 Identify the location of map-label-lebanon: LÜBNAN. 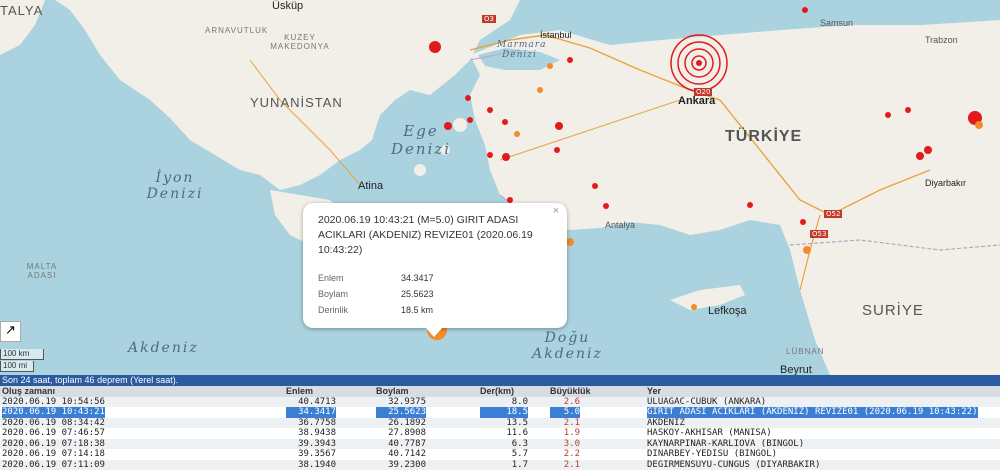
(805, 351).